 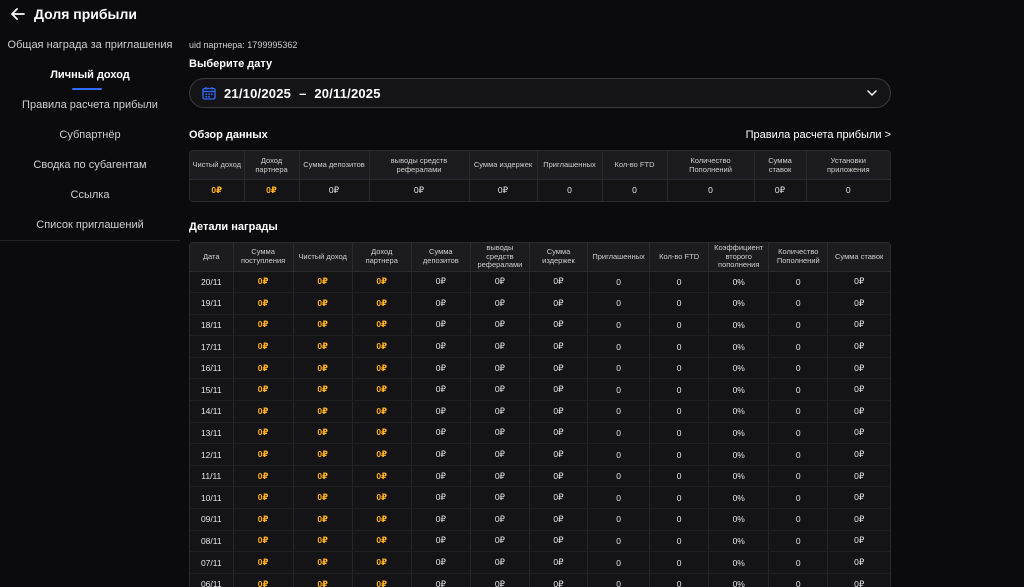 What do you see at coordinates (540, 135) in the screenshot?
I see `overview-header: Обзор данных Правила расчета прибыли >` at bounding box center [540, 135].